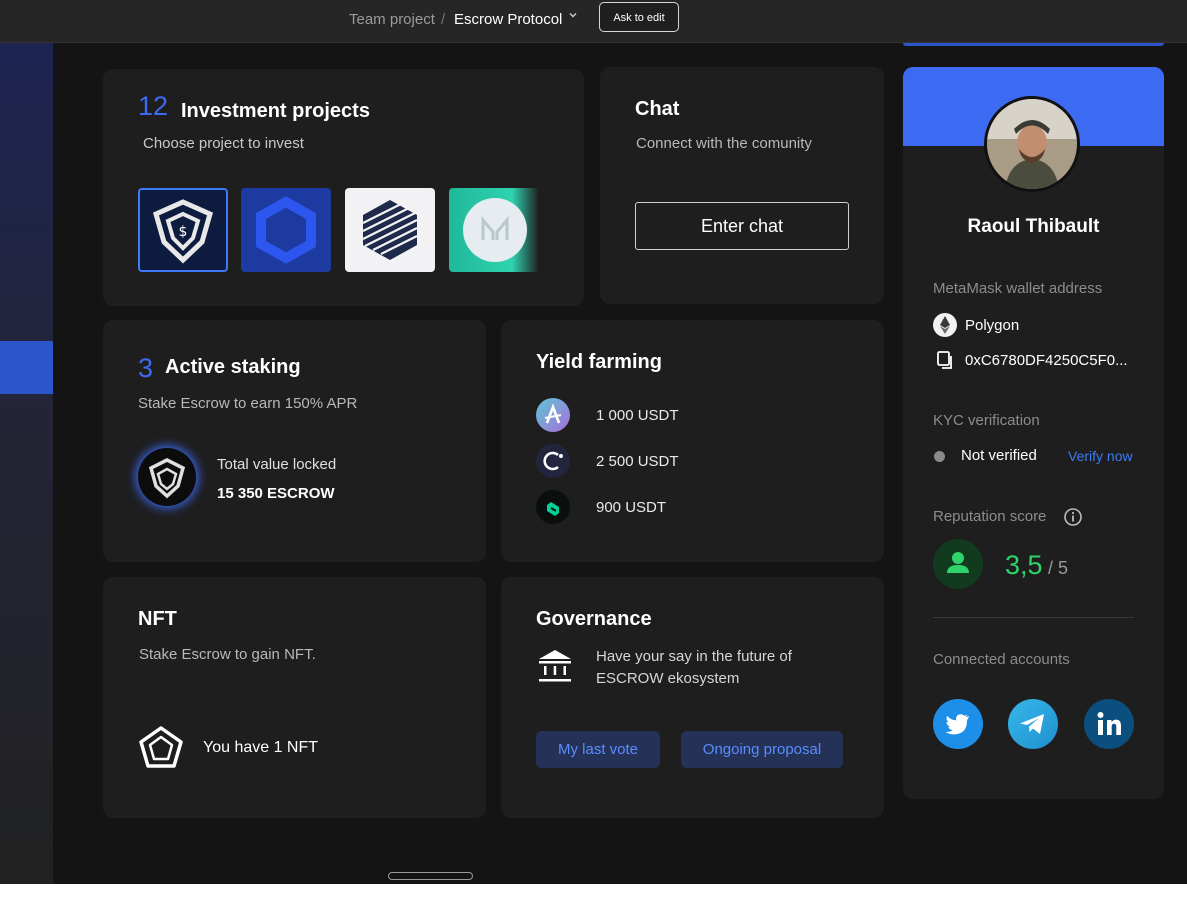 The height and width of the screenshot is (914, 1187). Describe the element at coordinates (1033, 226) in the screenshot. I see `profile-name: Raoul Thibault` at that location.